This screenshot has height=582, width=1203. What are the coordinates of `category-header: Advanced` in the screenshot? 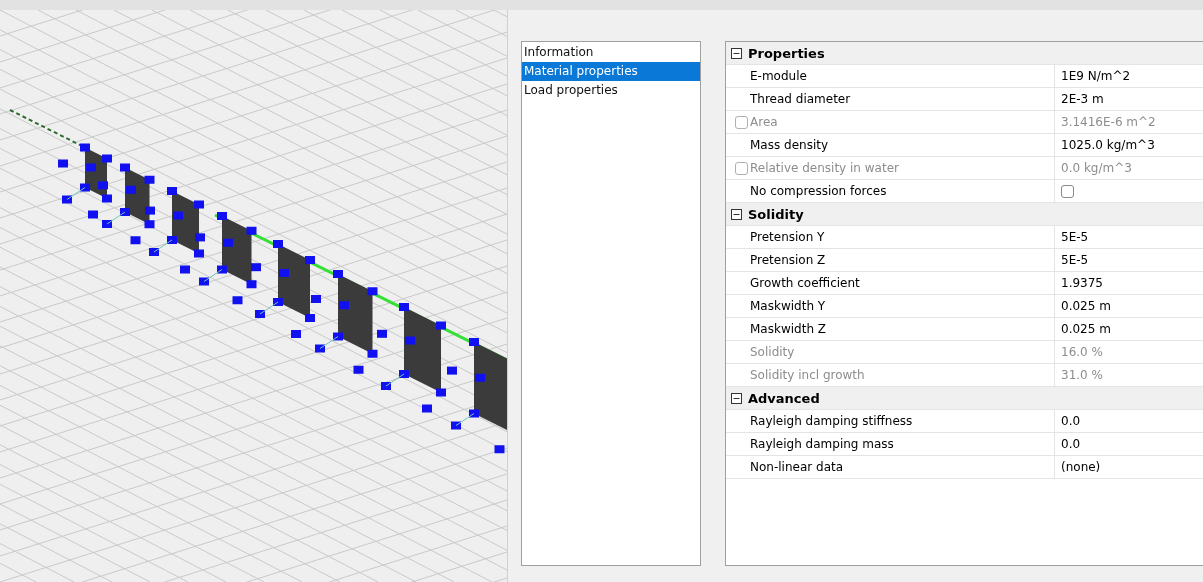 It's located at (964, 398).